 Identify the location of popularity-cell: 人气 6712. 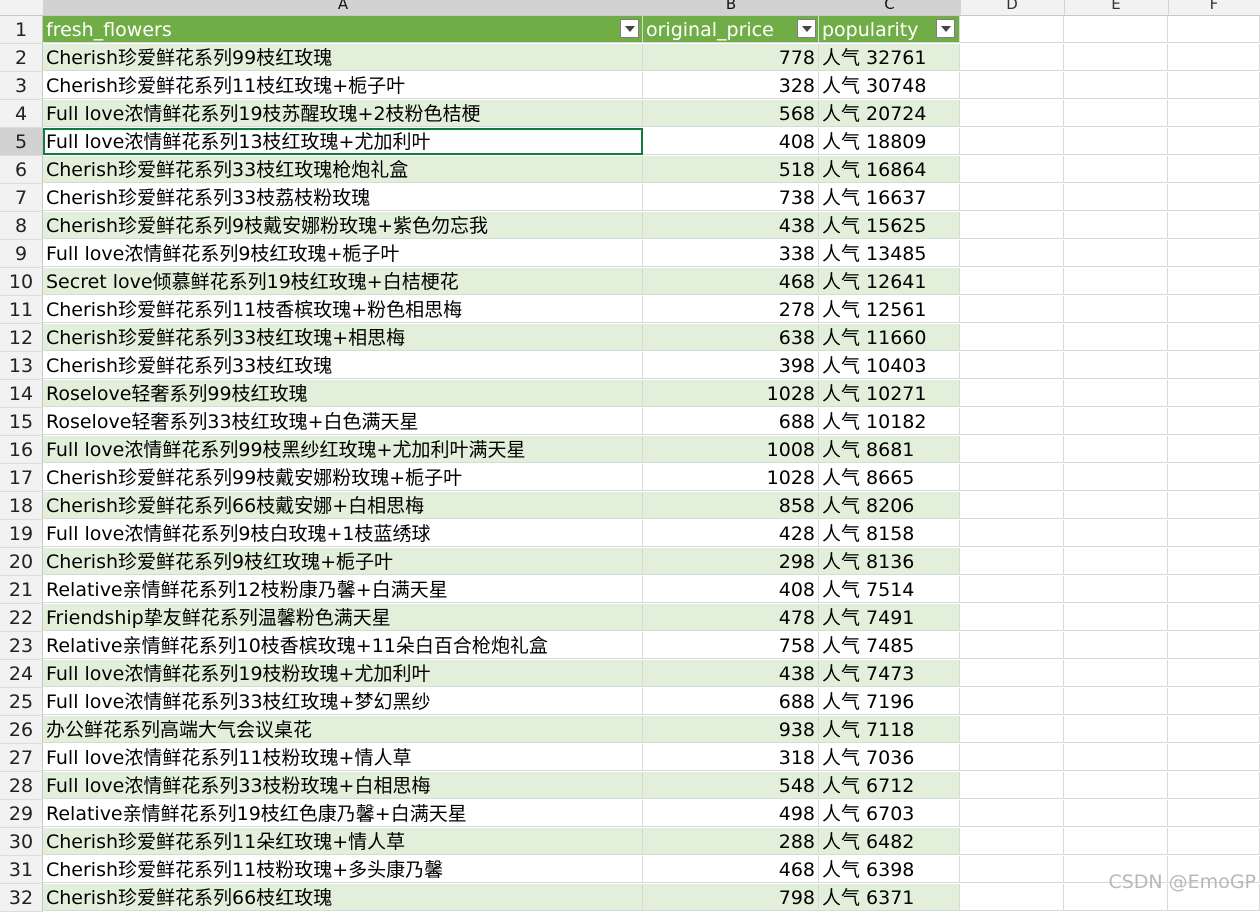
(889, 785).